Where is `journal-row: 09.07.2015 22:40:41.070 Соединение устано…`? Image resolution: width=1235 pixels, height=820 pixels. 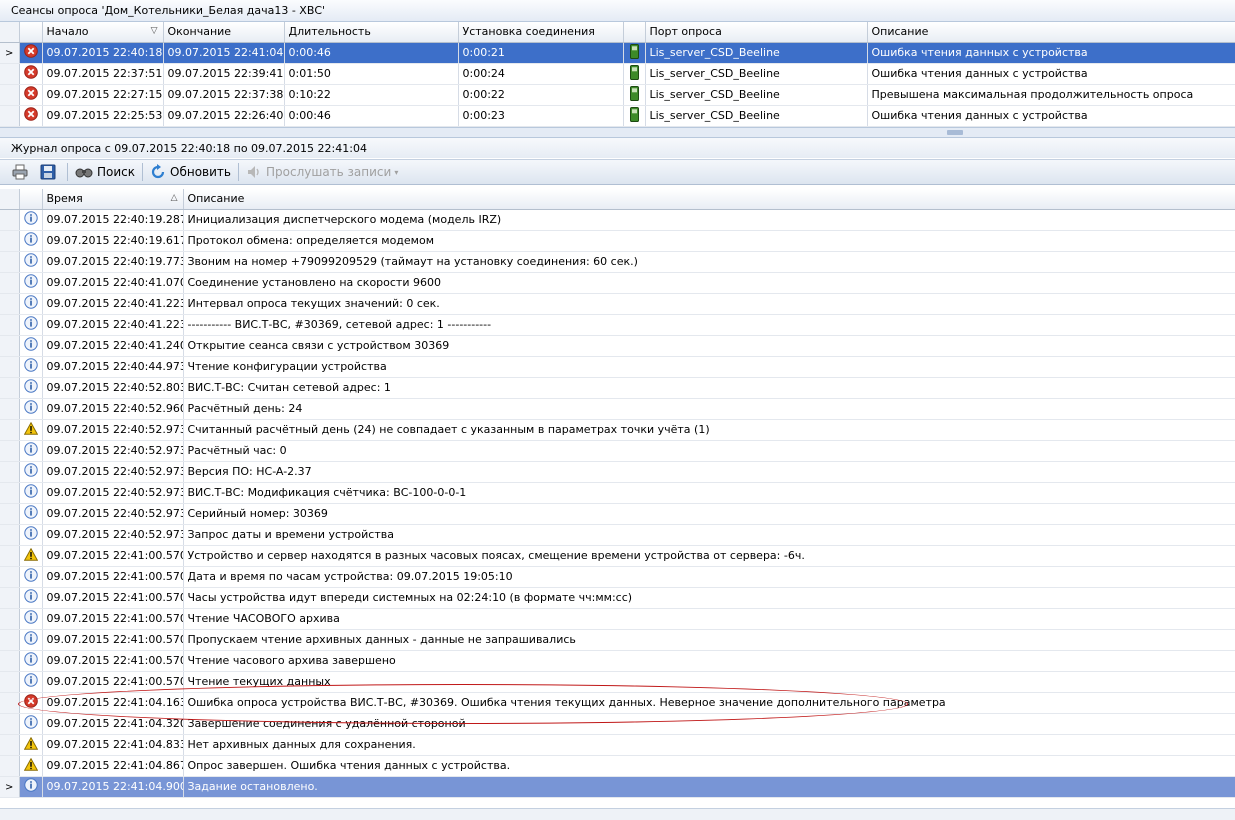 journal-row: 09.07.2015 22:40:41.070 Соединение устано… is located at coordinates (617, 283).